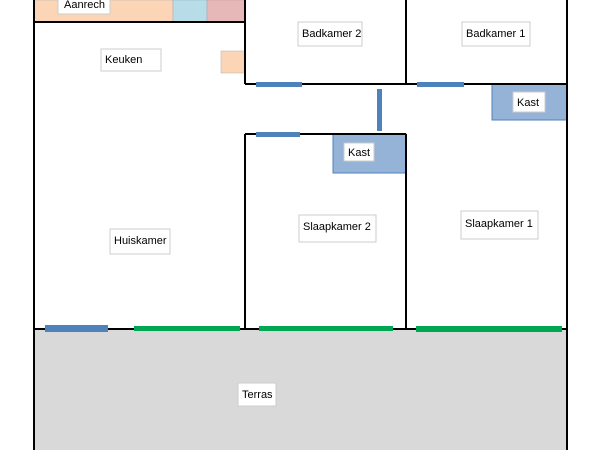 This screenshot has height=450, width=600. Describe the element at coordinates (331, 34) in the screenshot. I see `label-badkamer2: Badkamer 2` at that location.